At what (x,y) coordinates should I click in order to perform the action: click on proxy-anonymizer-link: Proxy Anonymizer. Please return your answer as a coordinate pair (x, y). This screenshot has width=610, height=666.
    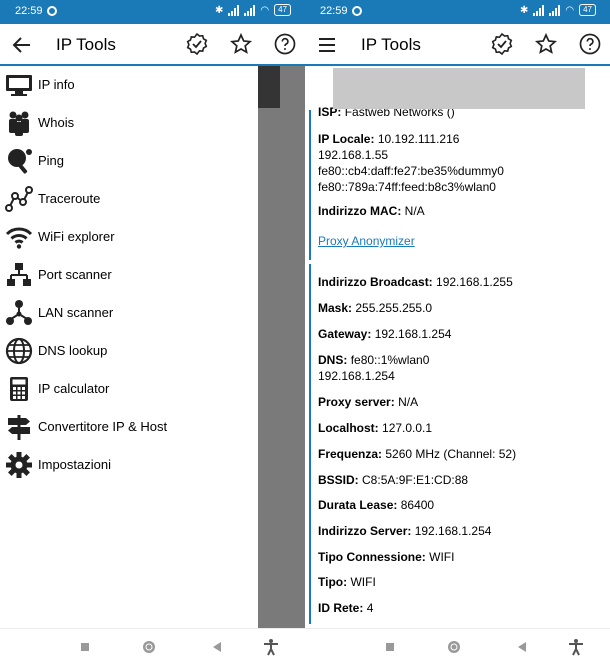
    Looking at the image, I should click on (366, 241).